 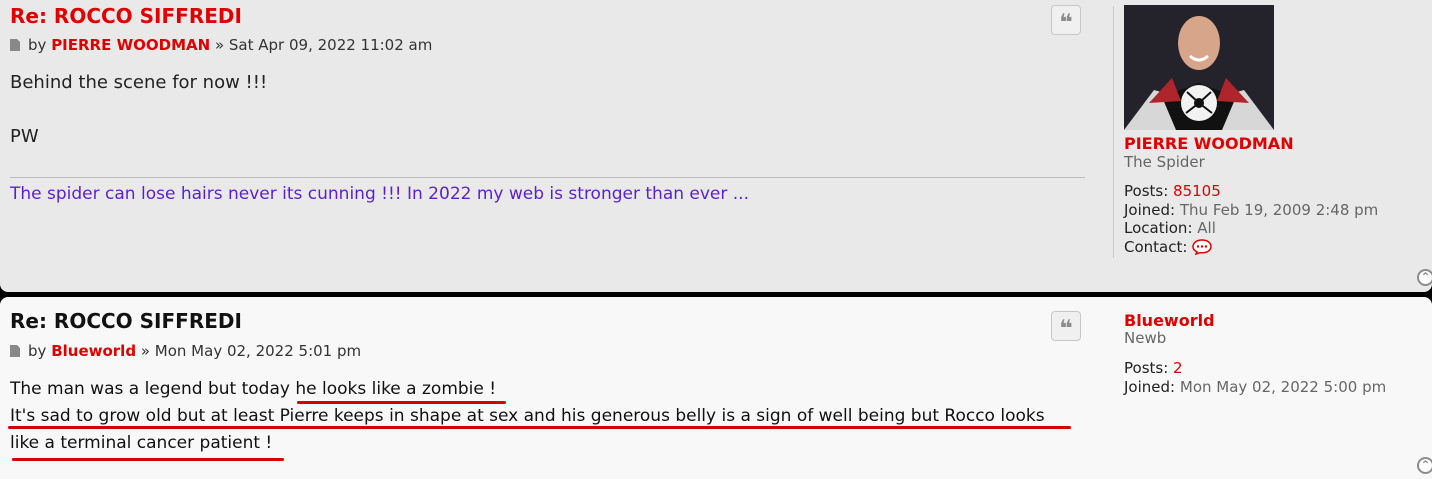 What do you see at coordinates (1197, 191) in the screenshot?
I see `posts-count: 85105` at bounding box center [1197, 191].